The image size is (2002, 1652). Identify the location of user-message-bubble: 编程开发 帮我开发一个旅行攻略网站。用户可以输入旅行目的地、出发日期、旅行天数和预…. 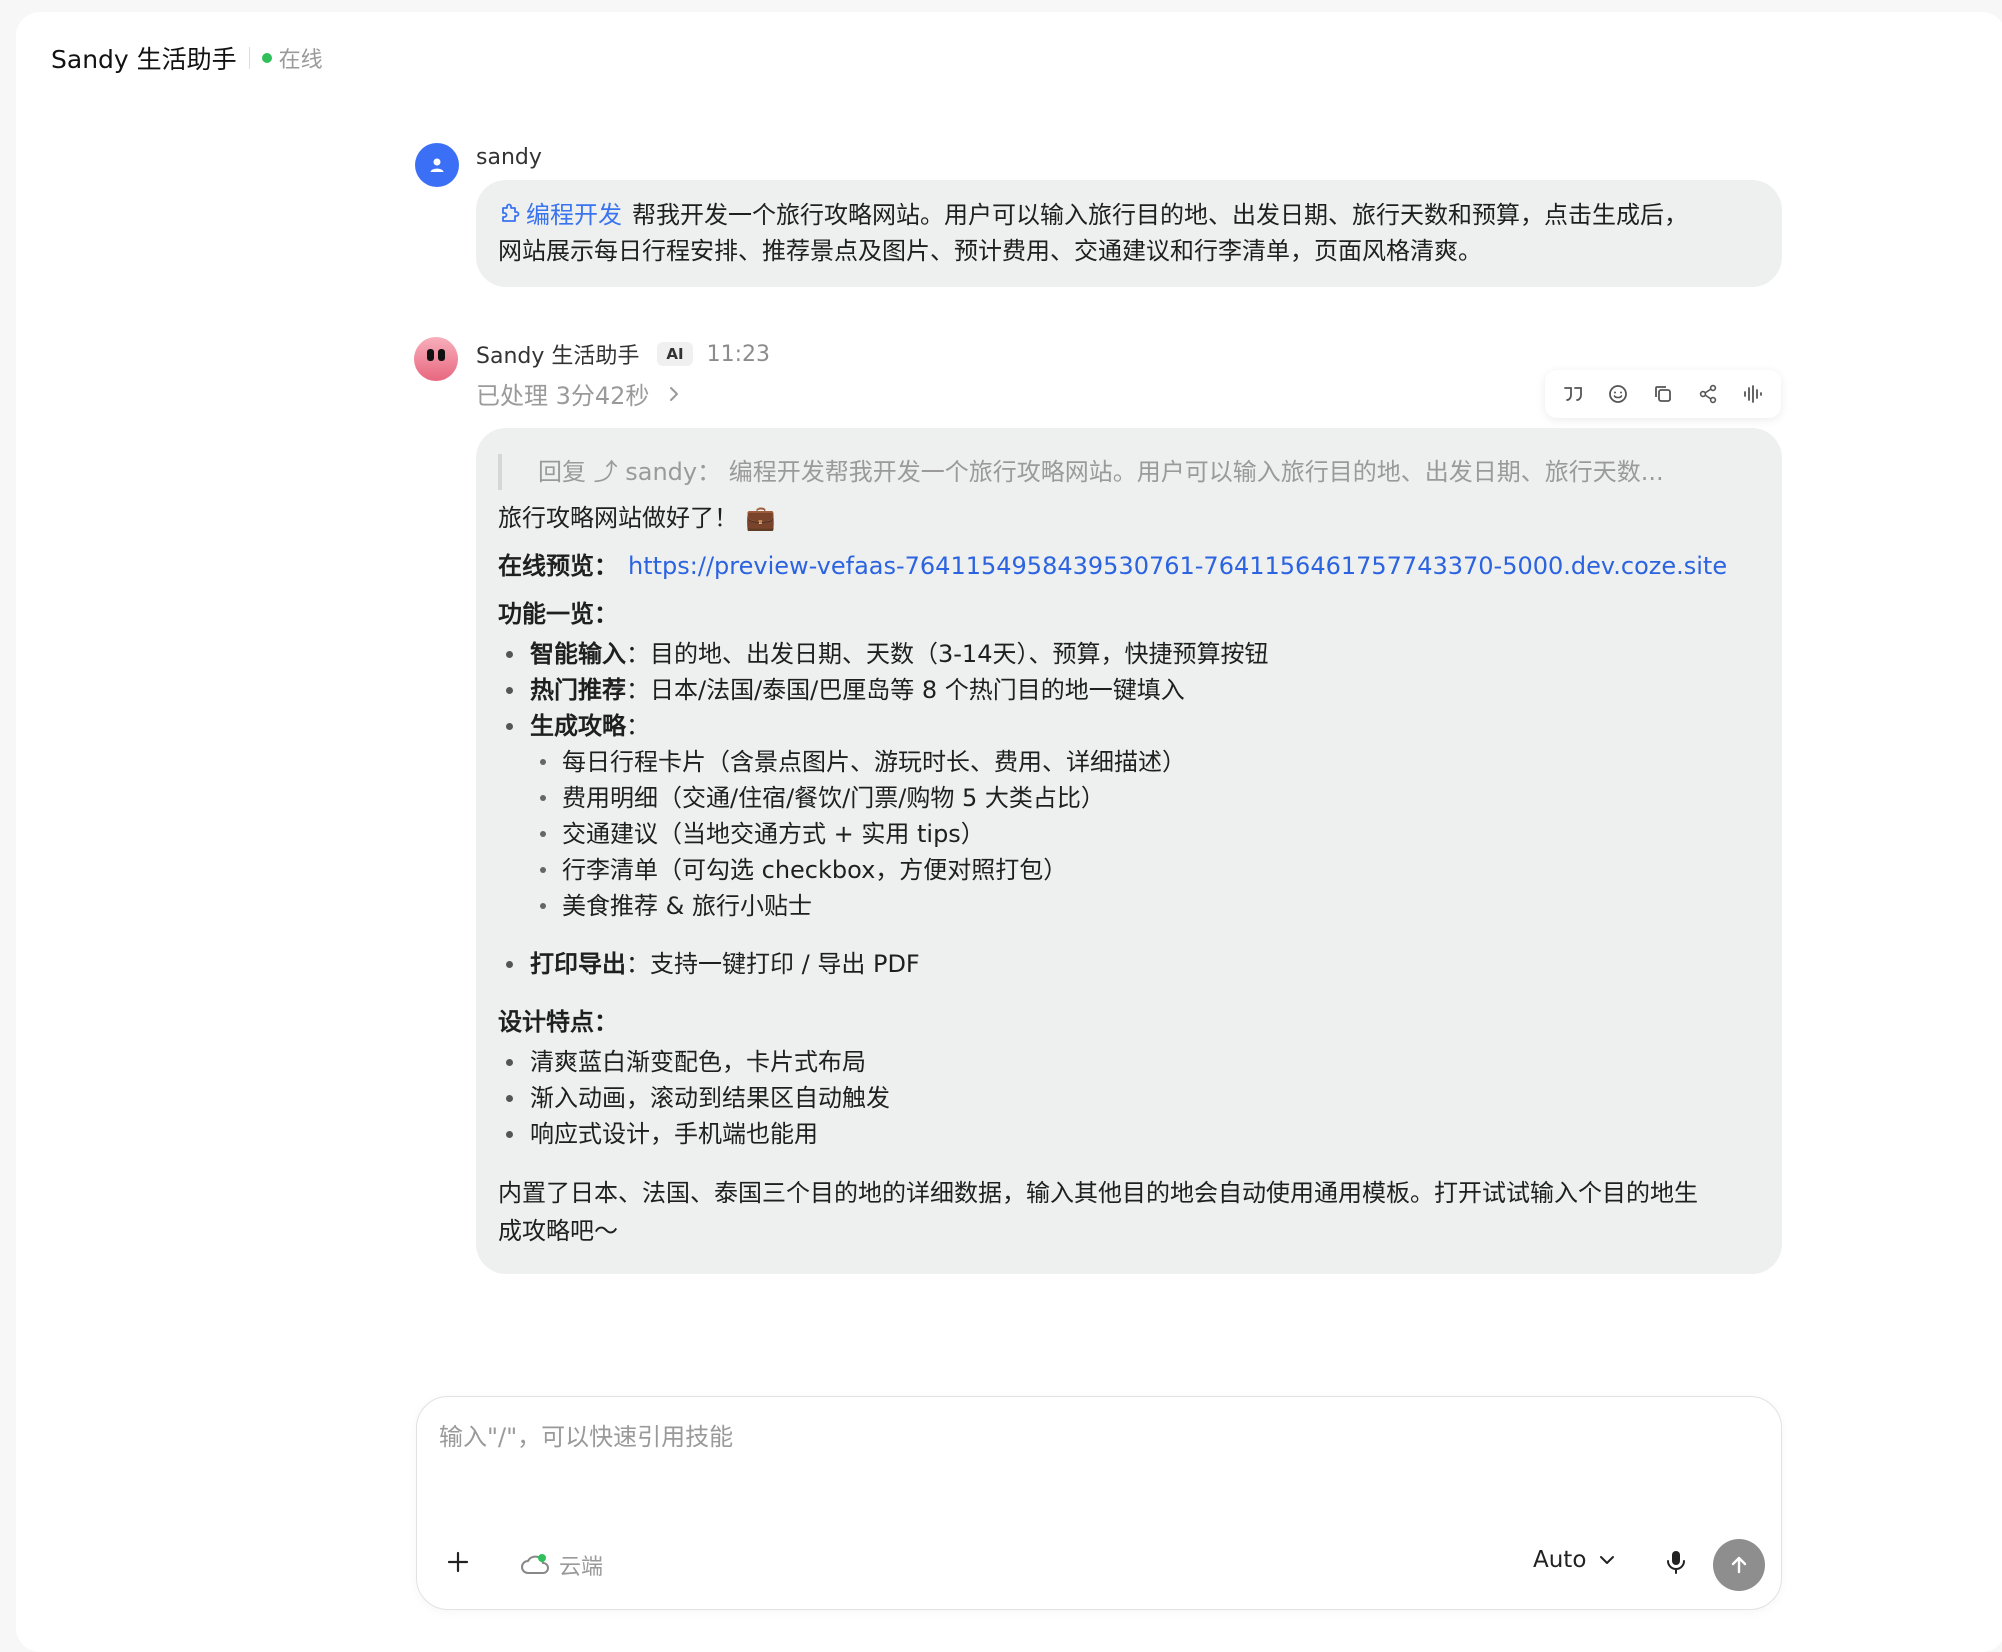
(1129, 233).